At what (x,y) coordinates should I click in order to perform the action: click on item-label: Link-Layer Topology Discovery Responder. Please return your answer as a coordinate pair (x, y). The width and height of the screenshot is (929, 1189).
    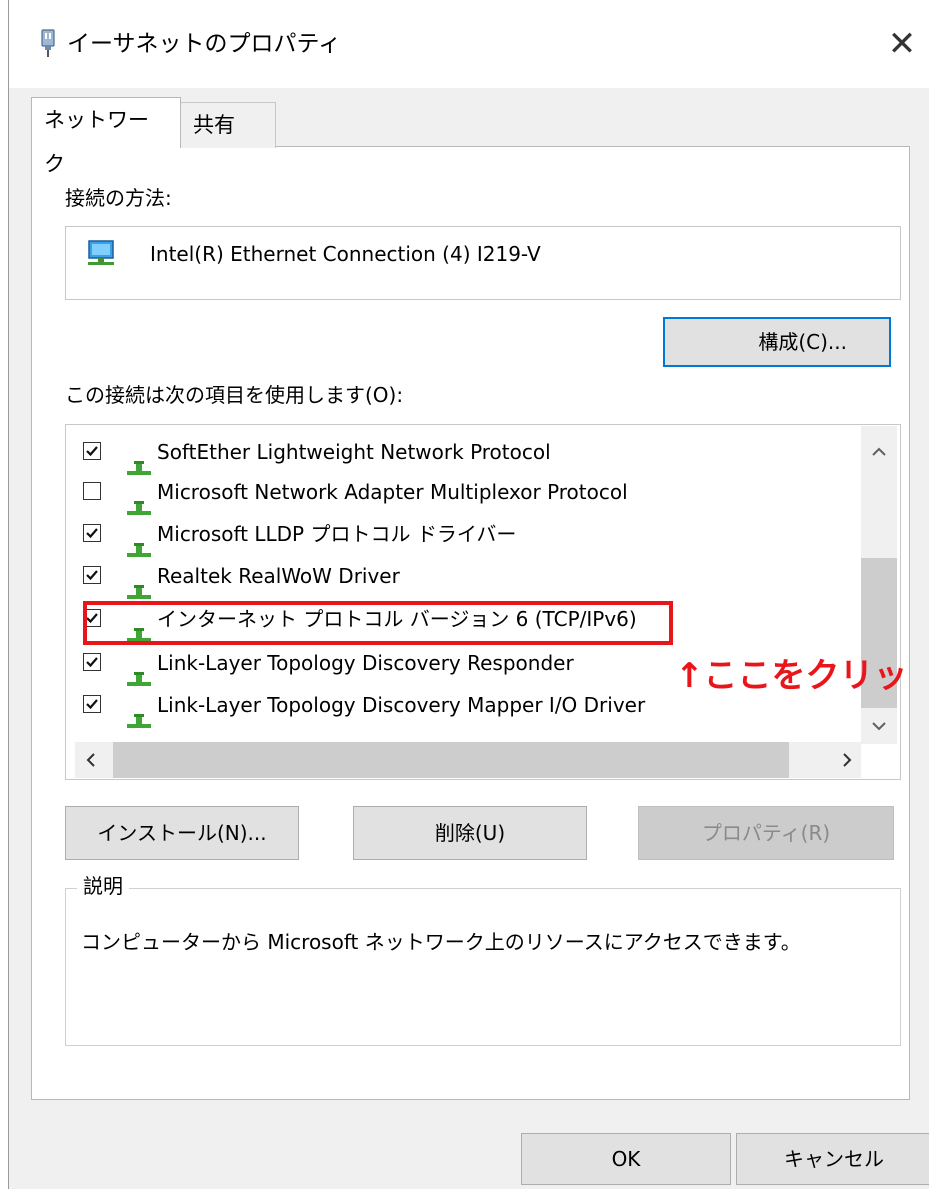
    Looking at the image, I should click on (365, 663).